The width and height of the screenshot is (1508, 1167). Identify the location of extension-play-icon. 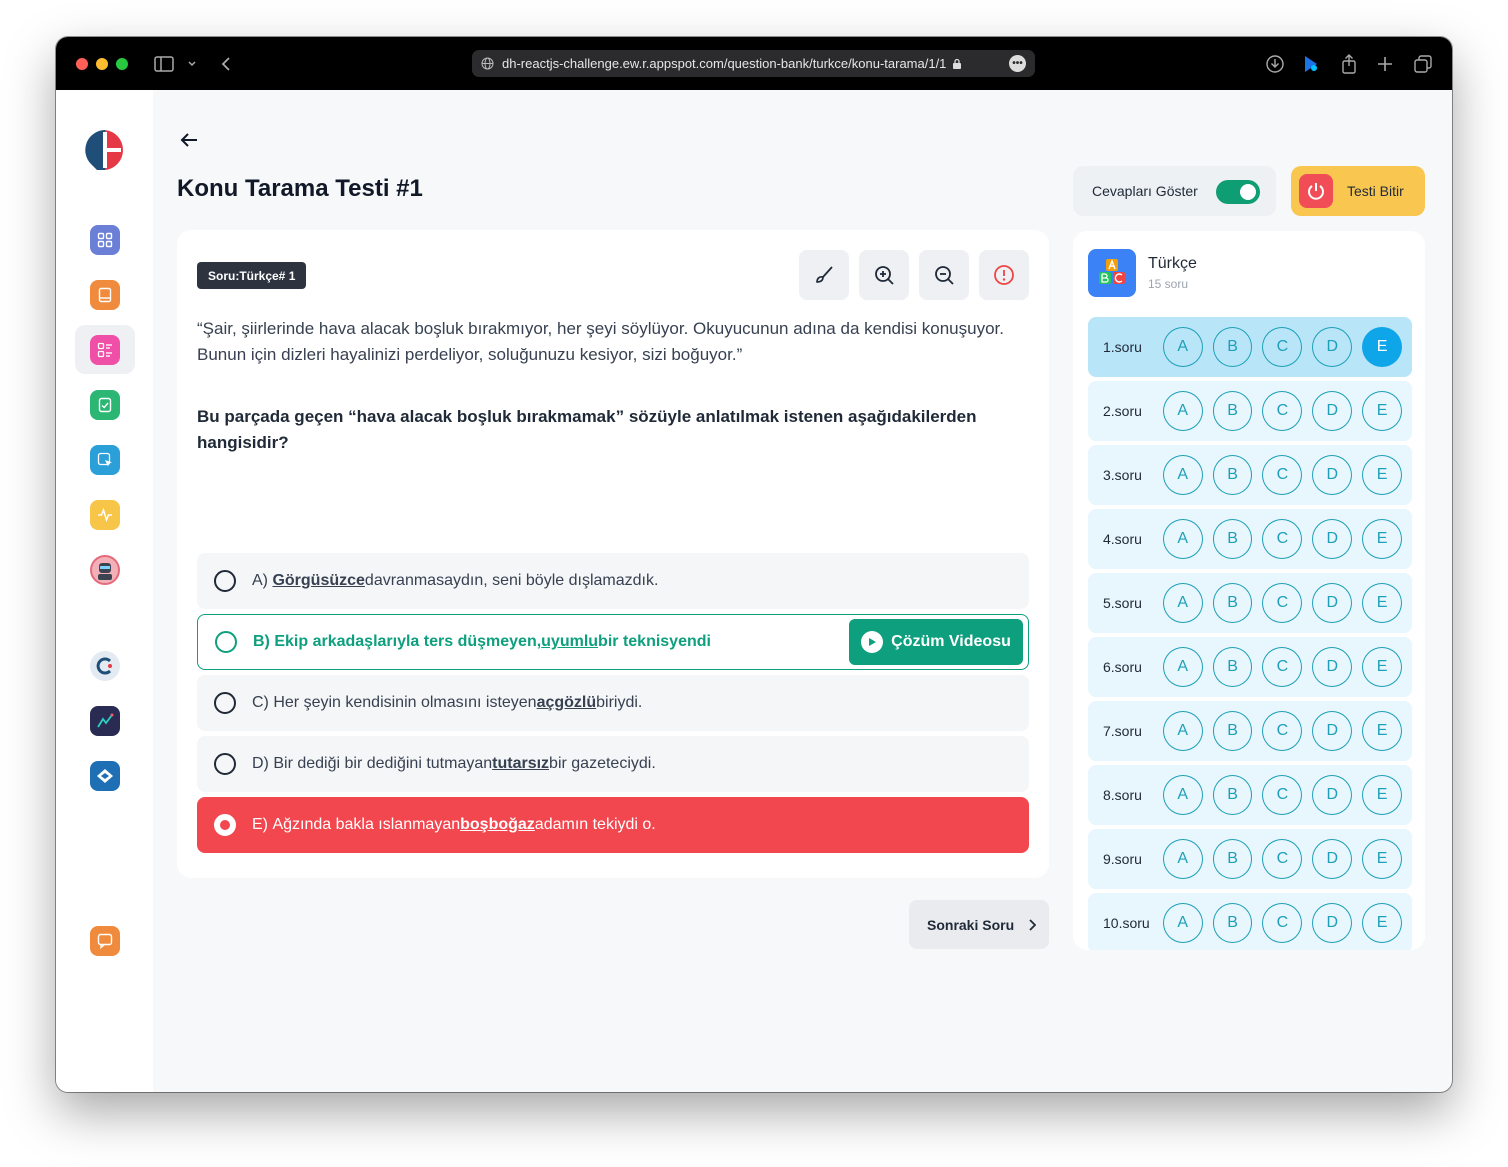
(1311, 64).